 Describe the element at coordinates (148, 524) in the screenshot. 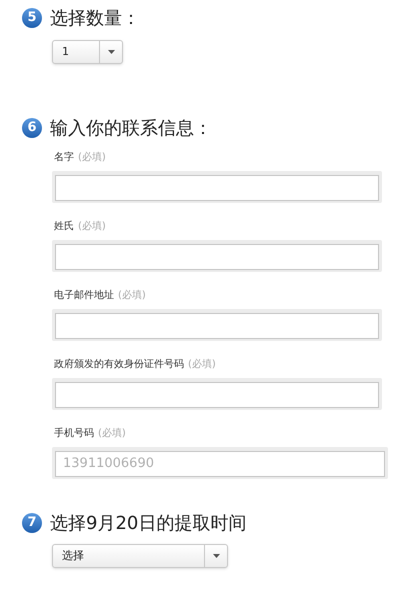

I see `step-title: 选择9月20日的提取时间` at that location.